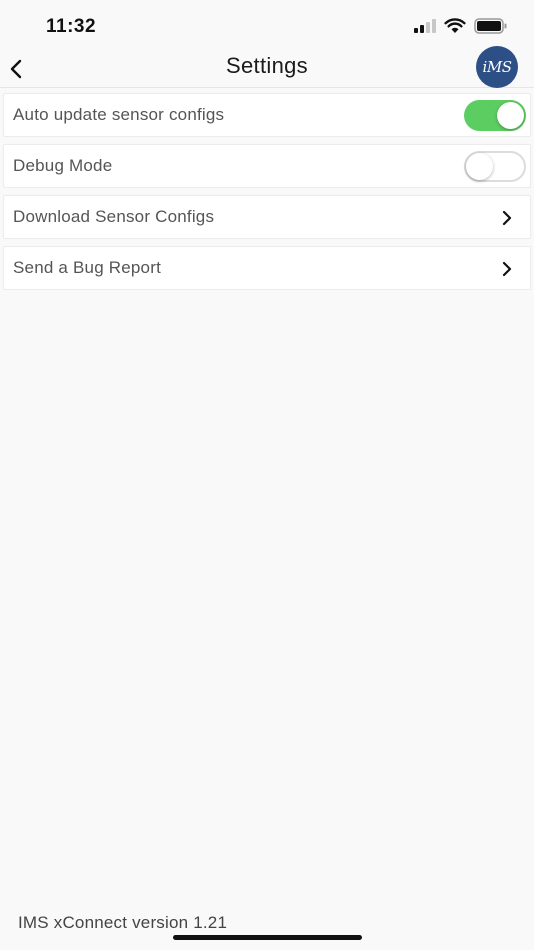 The height and width of the screenshot is (950, 534). Describe the element at coordinates (425, 26) in the screenshot. I see `cellular-signal-icon` at that location.